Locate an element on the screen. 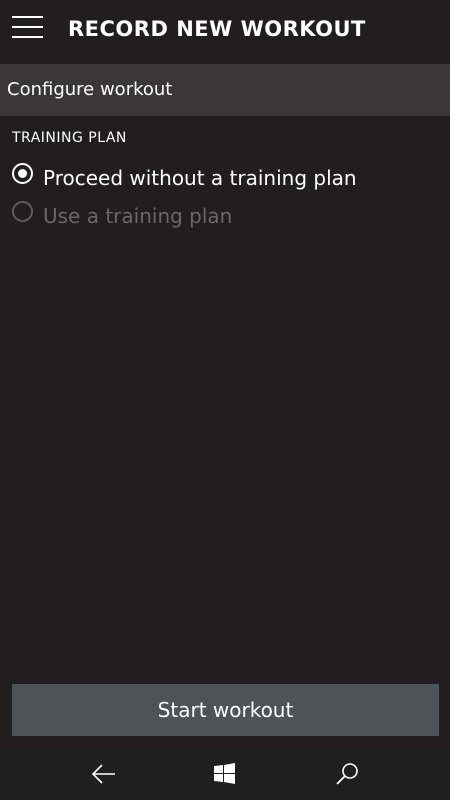 The width and height of the screenshot is (450, 800). radio-unselected-icon is located at coordinates (22, 211).